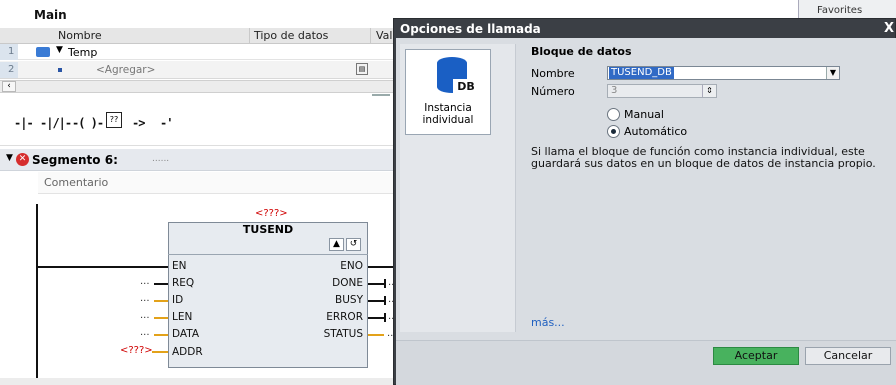 This screenshot has width=896, height=385. Describe the element at coordinates (161, 301) in the screenshot. I see `id-wire` at that location.